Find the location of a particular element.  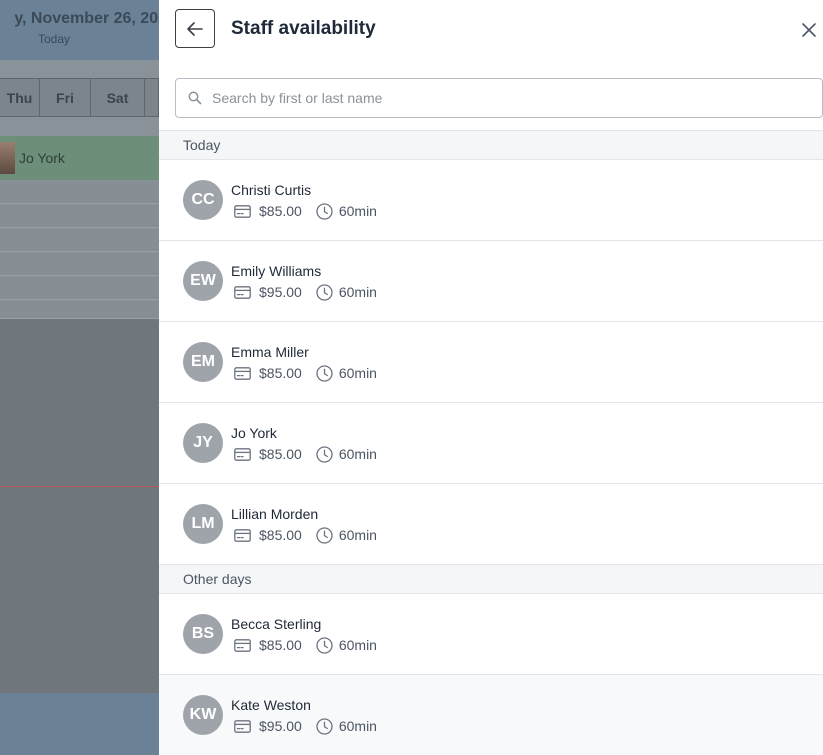

close-button is located at coordinates (809, 30).